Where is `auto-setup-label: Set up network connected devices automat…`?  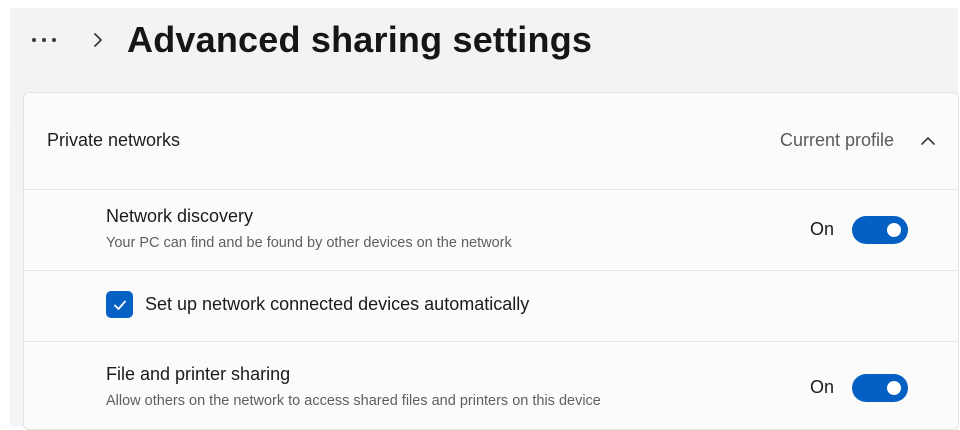
auto-setup-label: Set up network connected devices automat… is located at coordinates (337, 304).